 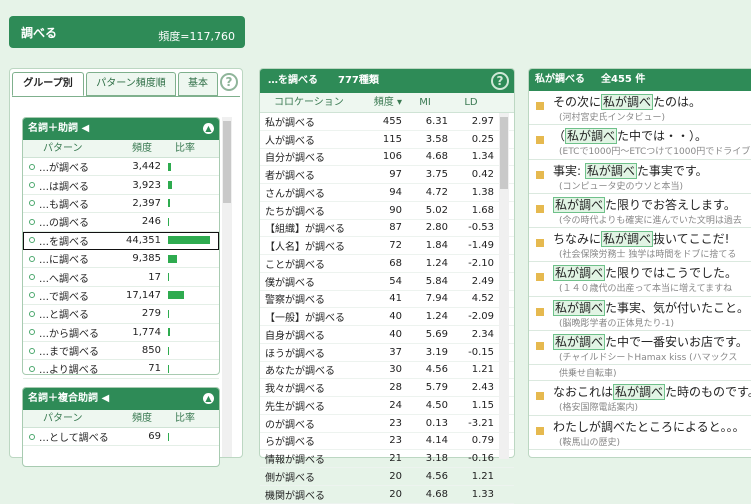 What do you see at coordinates (612, 116) in the screenshot?
I see `example-source: (河村宮史氏インタビュー)` at bounding box center [612, 116].